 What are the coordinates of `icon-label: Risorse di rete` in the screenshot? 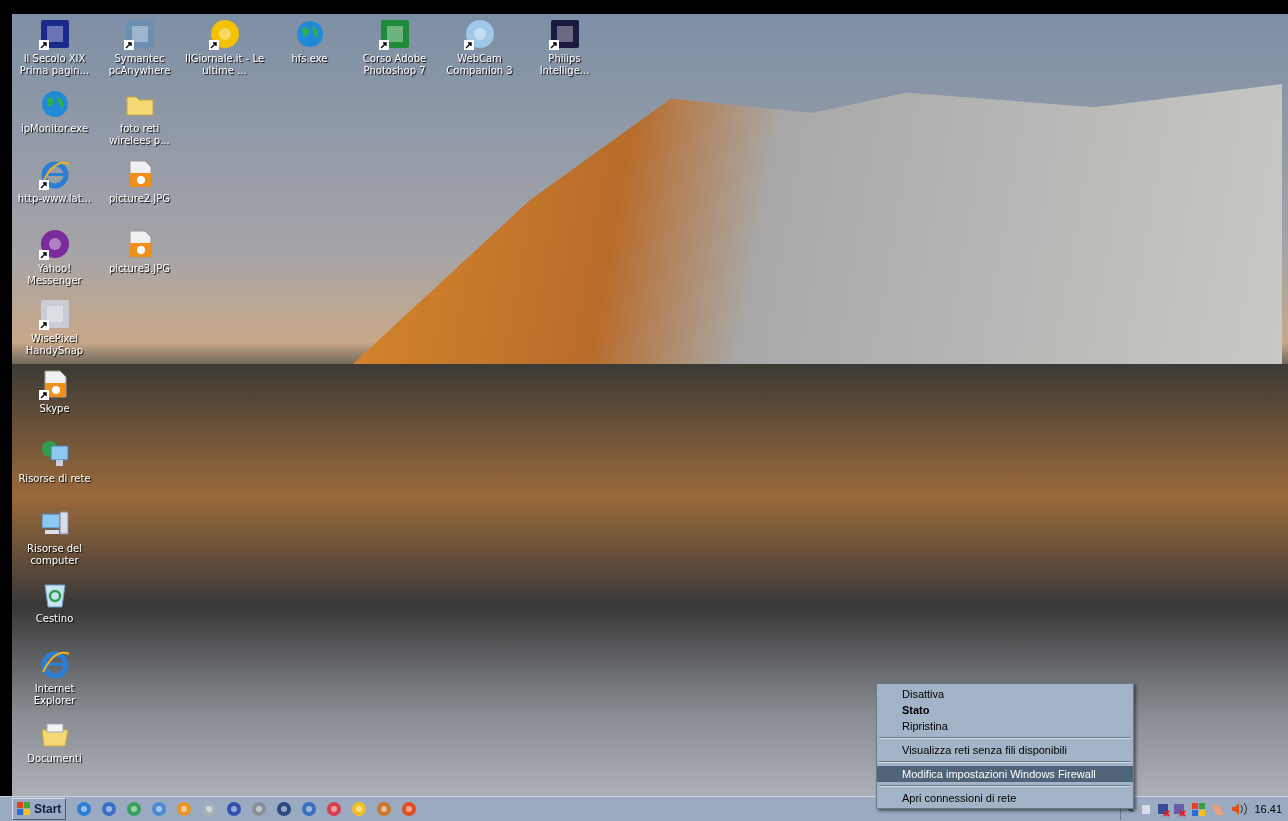 It's located at (54, 479).